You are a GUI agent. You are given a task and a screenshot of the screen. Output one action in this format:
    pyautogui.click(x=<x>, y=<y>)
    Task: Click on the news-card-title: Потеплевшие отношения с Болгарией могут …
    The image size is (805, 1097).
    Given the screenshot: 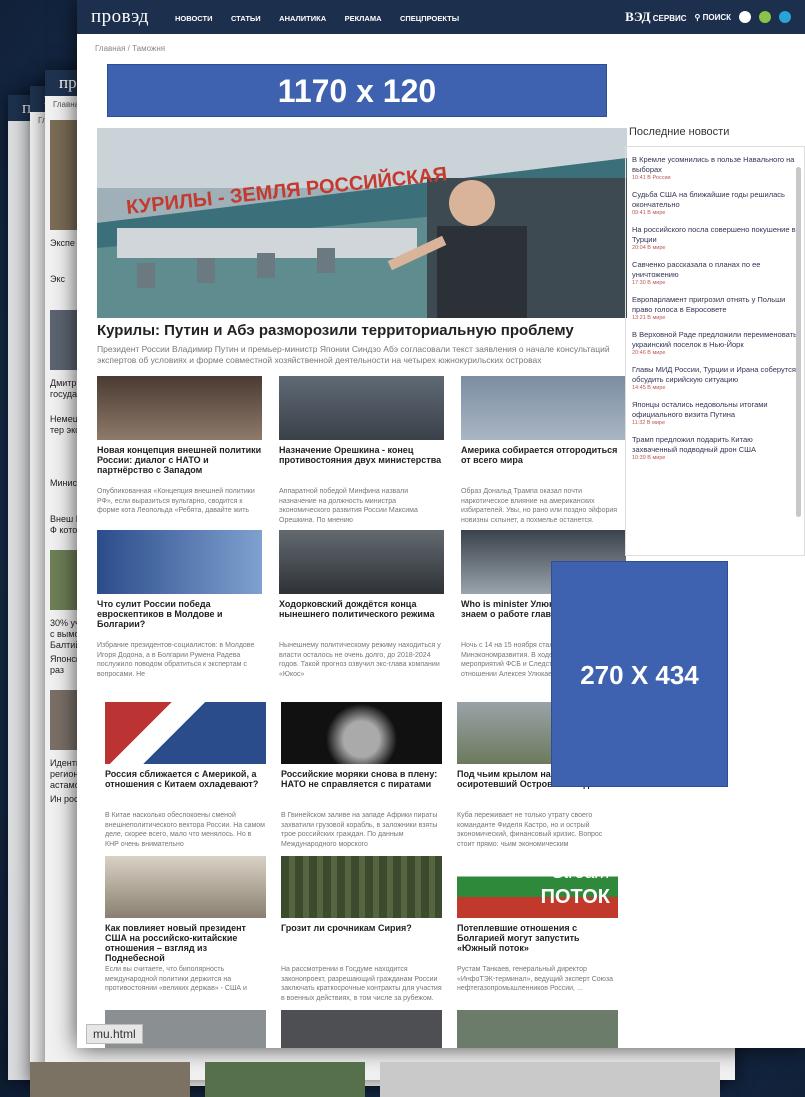 What is the action you would take?
    pyautogui.click(x=518, y=938)
    